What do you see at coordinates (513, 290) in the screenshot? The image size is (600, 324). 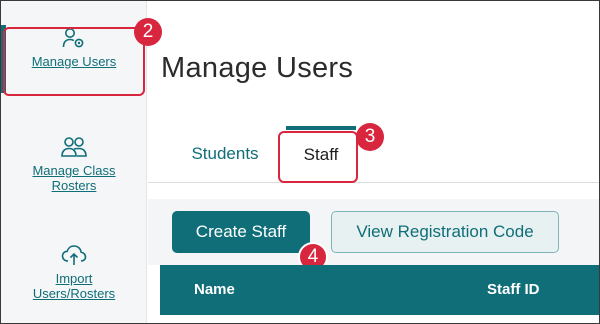 I see `column-header-staff-id: Staff ID` at bounding box center [513, 290].